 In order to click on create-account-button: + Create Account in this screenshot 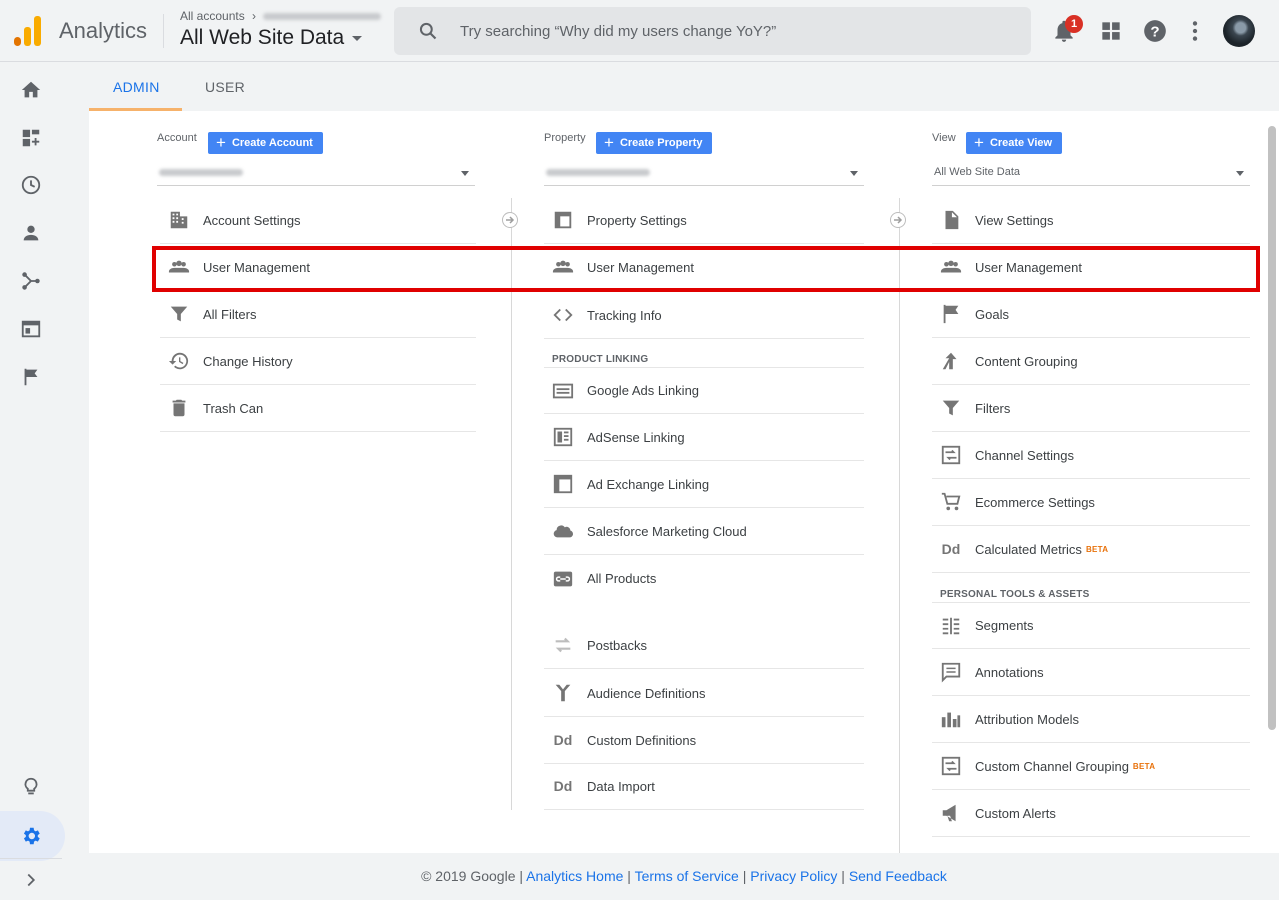, I will do `click(265, 143)`.